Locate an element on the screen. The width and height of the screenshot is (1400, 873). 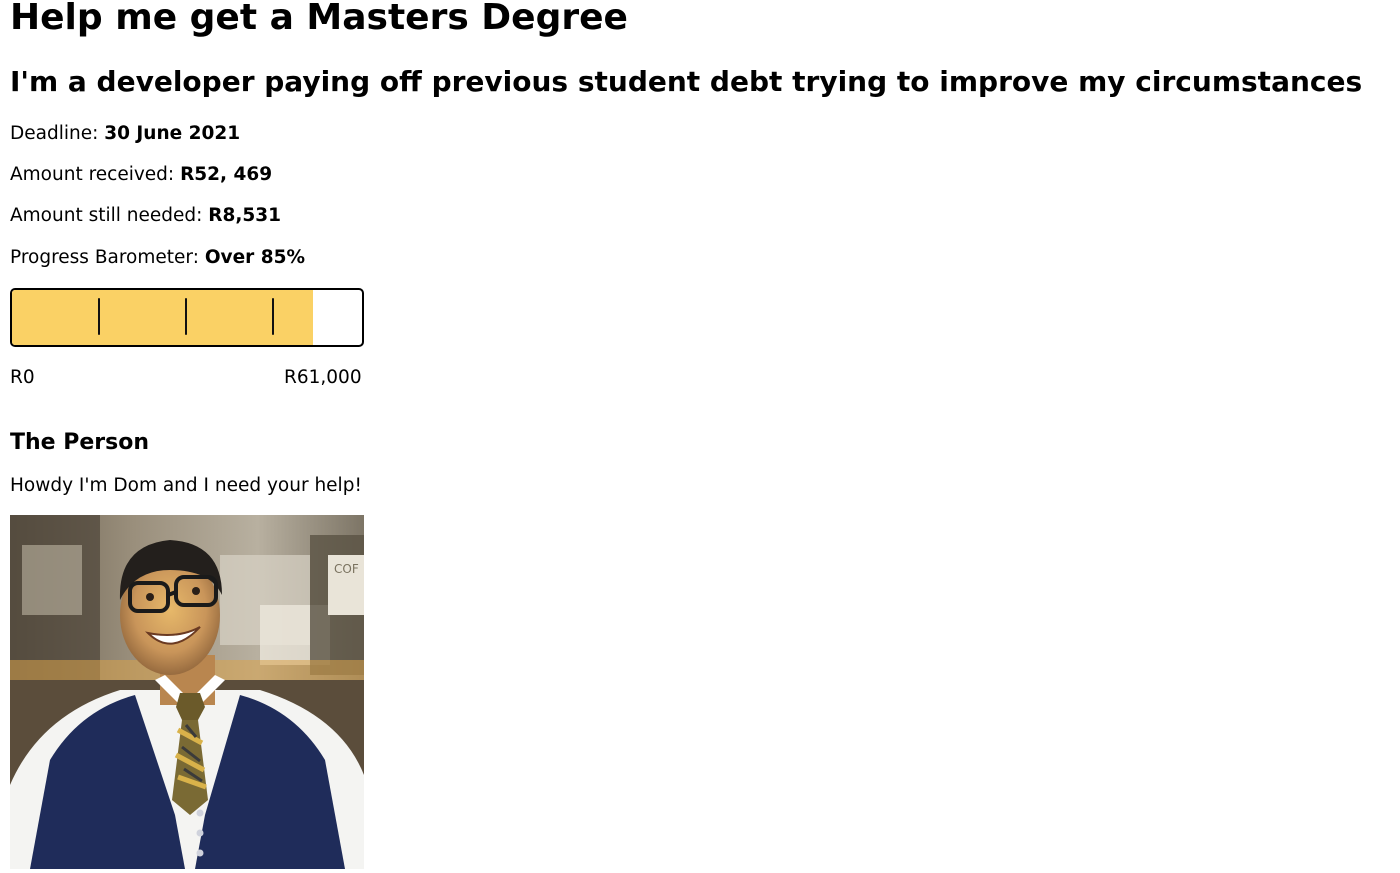
amount-needed-label: Amount still needed: is located at coordinates (106, 215).